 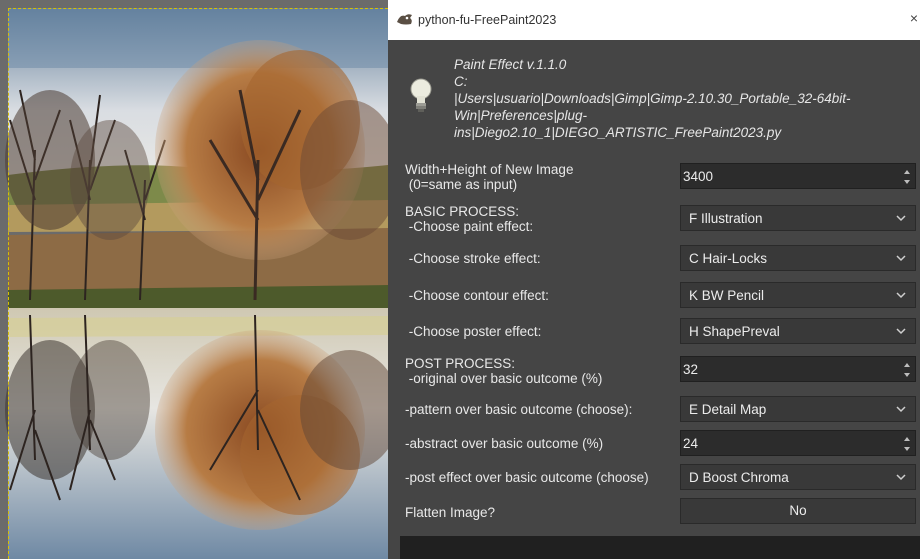 What do you see at coordinates (728, 409) in the screenshot?
I see `pattern-over-value: E Detail Map` at bounding box center [728, 409].